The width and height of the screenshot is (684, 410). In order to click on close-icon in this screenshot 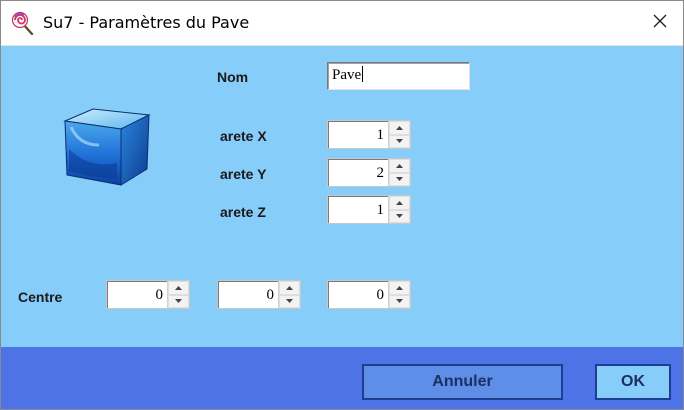, I will do `click(660, 23)`.